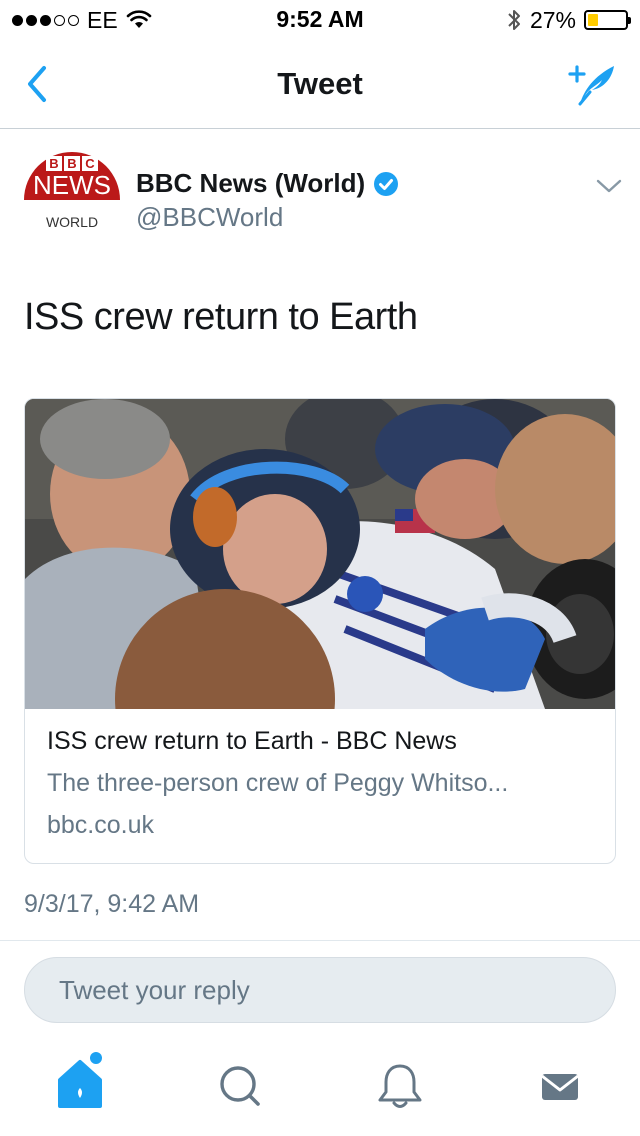 The image size is (640, 1136). What do you see at coordinates (72, 185) in the screenshot?
I see `svg-text: NEWS` at bounding box center [72, 185].